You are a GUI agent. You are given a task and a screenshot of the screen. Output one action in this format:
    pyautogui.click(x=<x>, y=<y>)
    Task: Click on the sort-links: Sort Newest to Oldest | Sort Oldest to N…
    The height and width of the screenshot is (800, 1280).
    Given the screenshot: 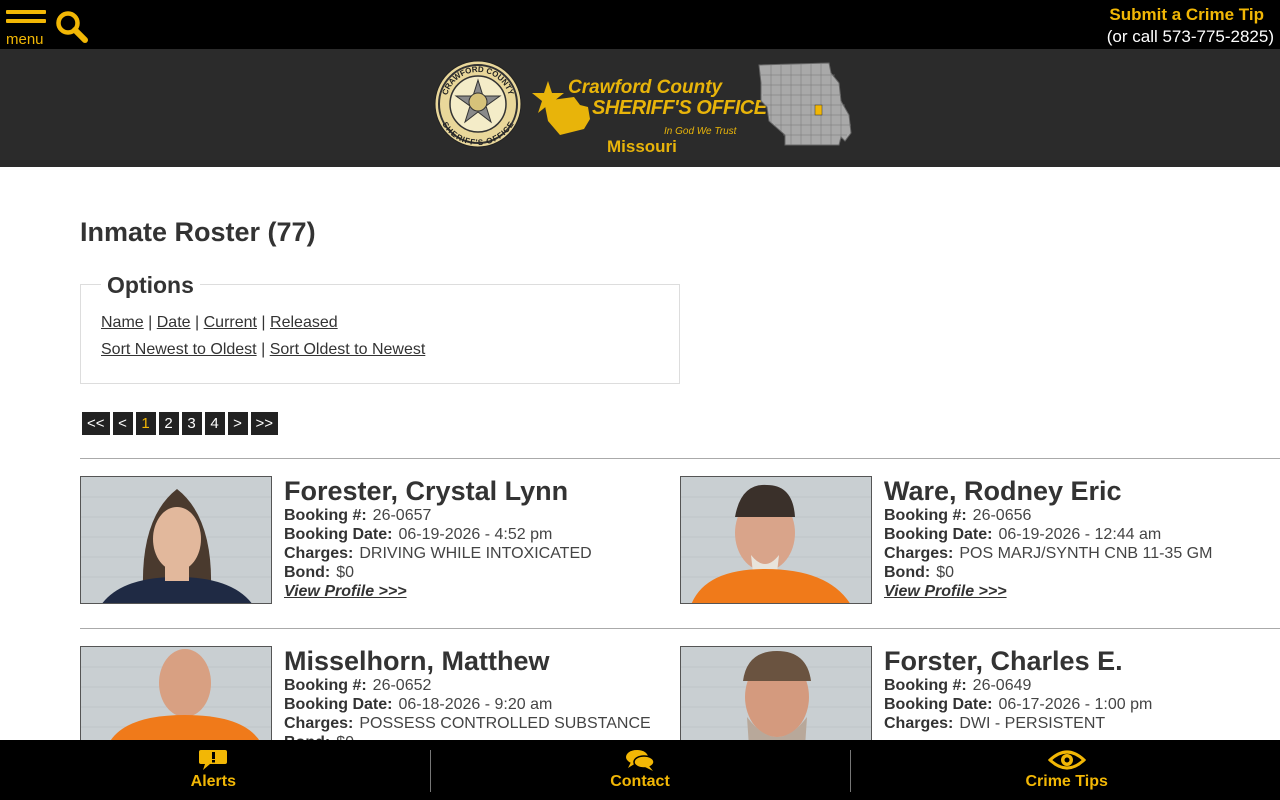 What is the action you would take?
    pyautogui.click(x=263, y=350)
    